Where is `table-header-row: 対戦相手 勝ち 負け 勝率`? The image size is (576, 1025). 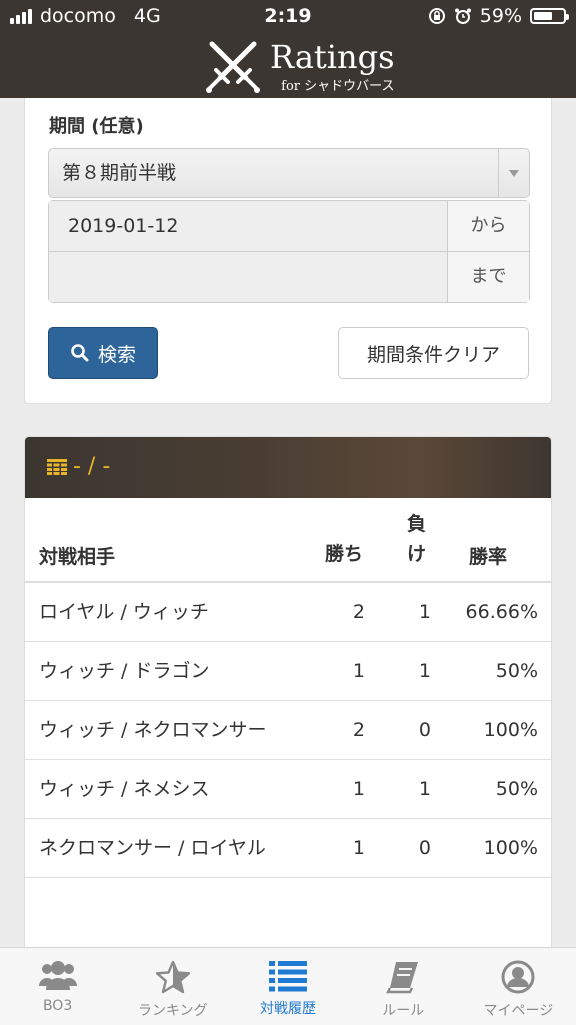 table-header-row: 対戦相手 勝ち 負け 勝率 is located at coordinates (288, 541).